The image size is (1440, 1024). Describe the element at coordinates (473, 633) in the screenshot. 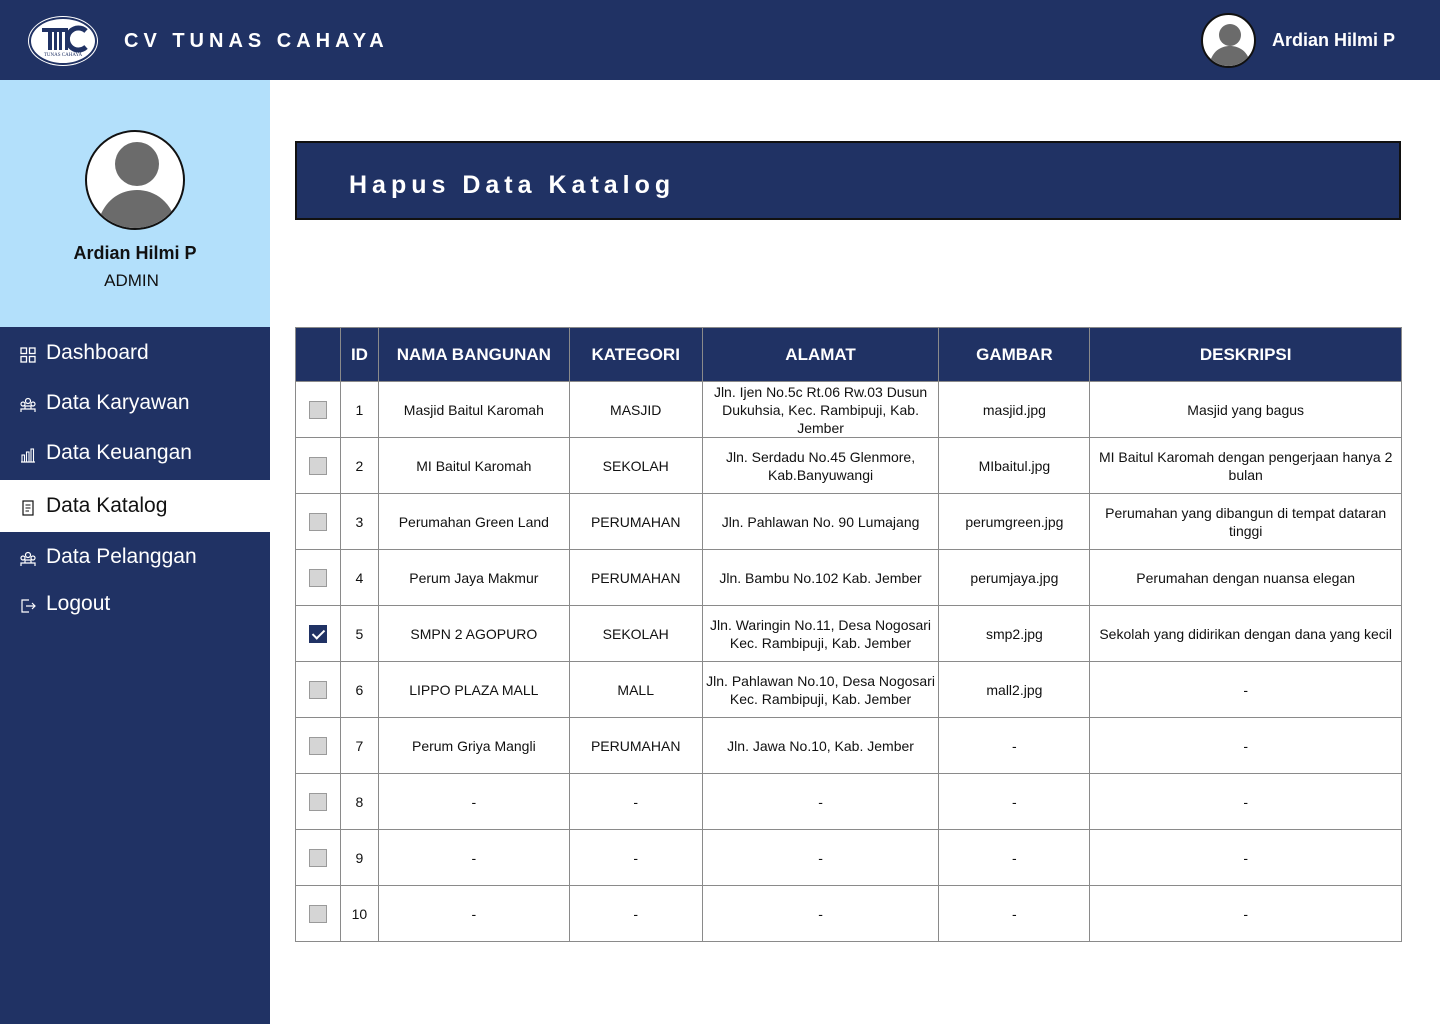

I see `cell-nama: SMPN 2 AGOPURO` at that location.